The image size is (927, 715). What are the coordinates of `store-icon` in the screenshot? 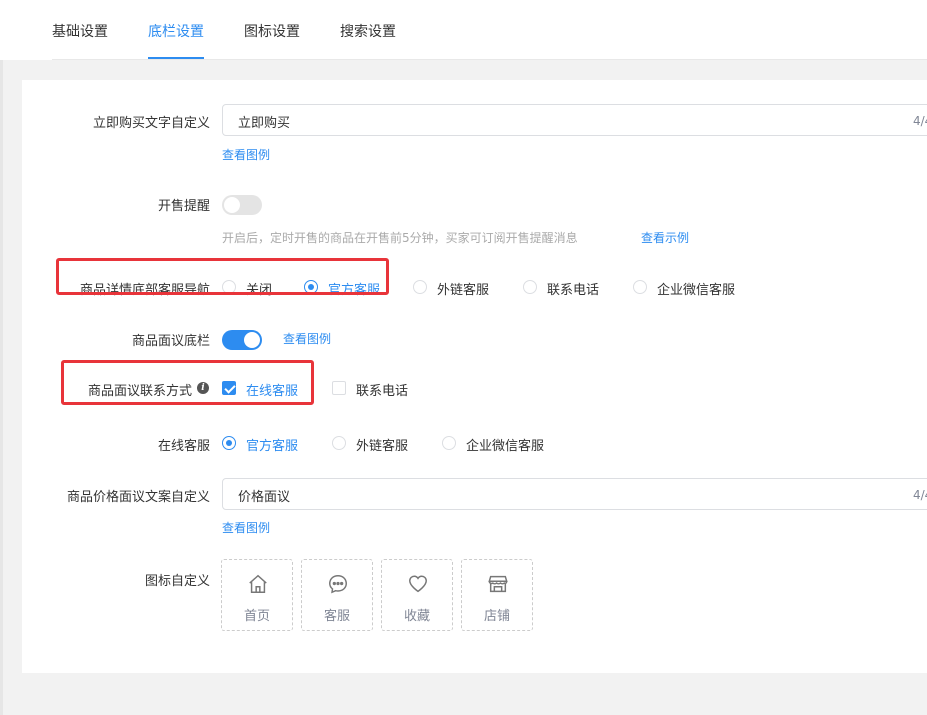 It's located at (498, 584).